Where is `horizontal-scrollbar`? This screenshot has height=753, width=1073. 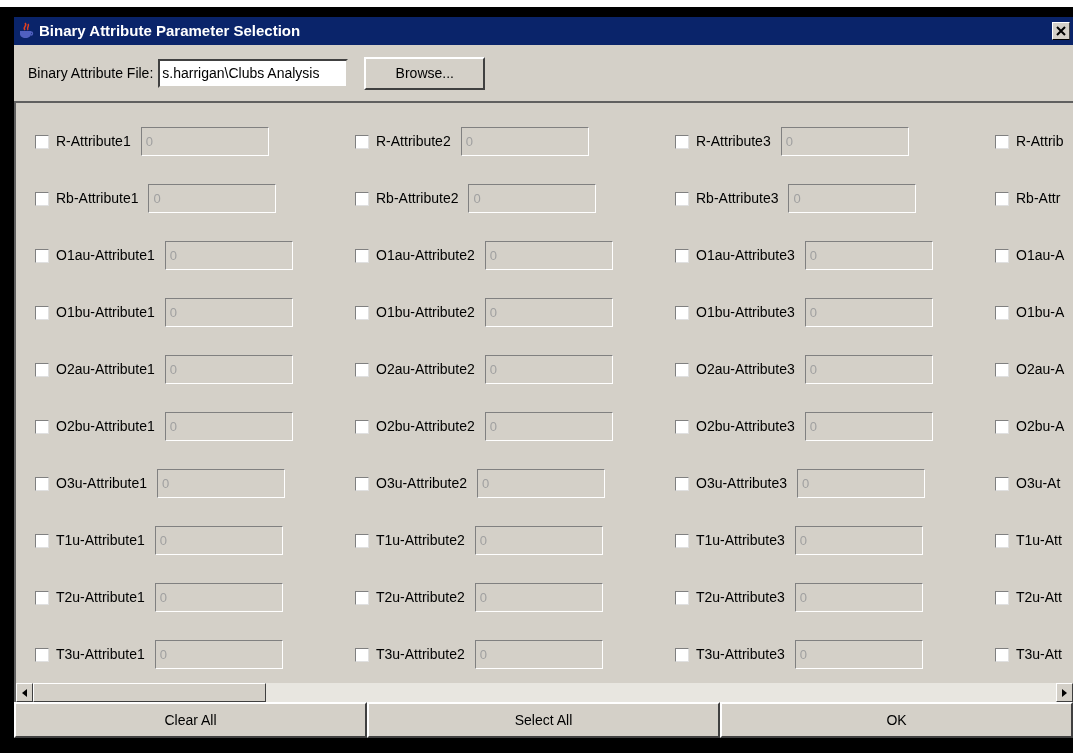 horizontal-scrollbar is located at coordinates (544, 692).